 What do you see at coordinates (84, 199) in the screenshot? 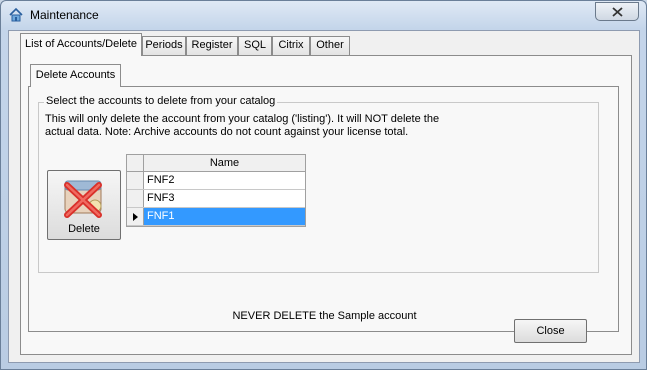
I see `delete-account-icon` at bounding box center [84, 199].